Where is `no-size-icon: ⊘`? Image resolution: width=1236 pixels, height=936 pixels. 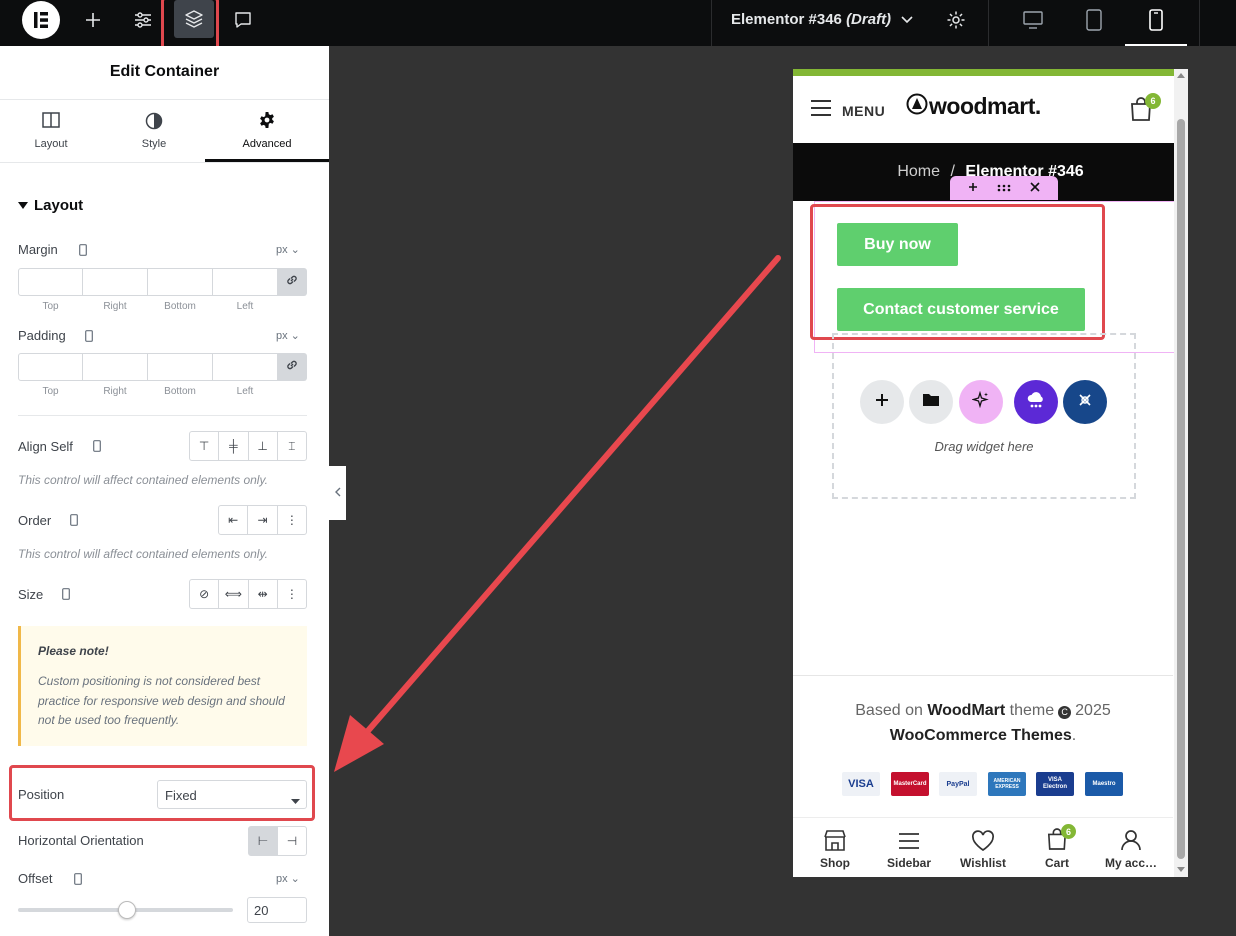
no-size-icon: ⊘ is located at coordinates (205, 594).